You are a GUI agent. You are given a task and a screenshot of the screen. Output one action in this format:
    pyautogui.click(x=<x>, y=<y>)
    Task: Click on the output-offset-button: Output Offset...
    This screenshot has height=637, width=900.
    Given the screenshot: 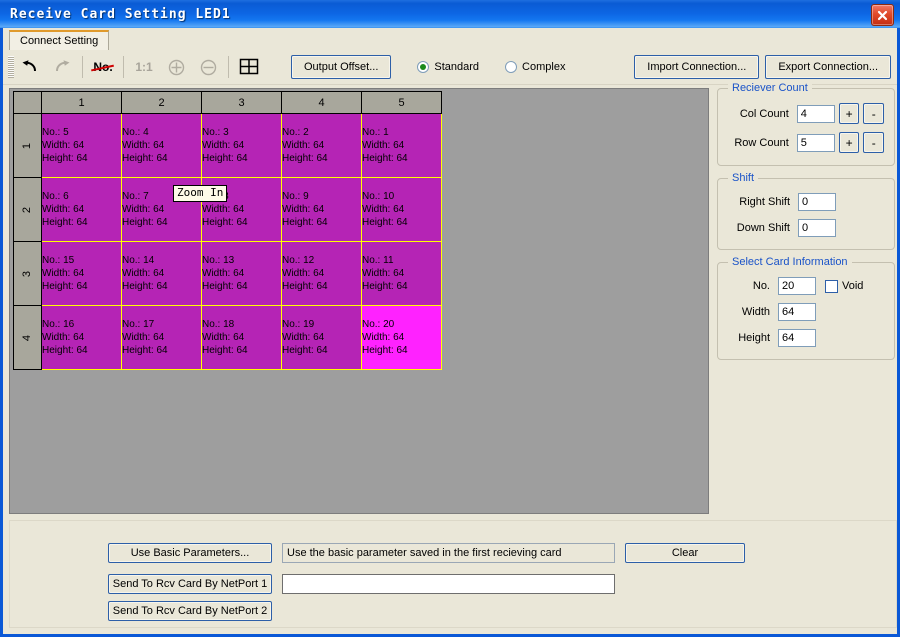 What is the action you would take?
    pyautogui.click(x=341, y=67)
    